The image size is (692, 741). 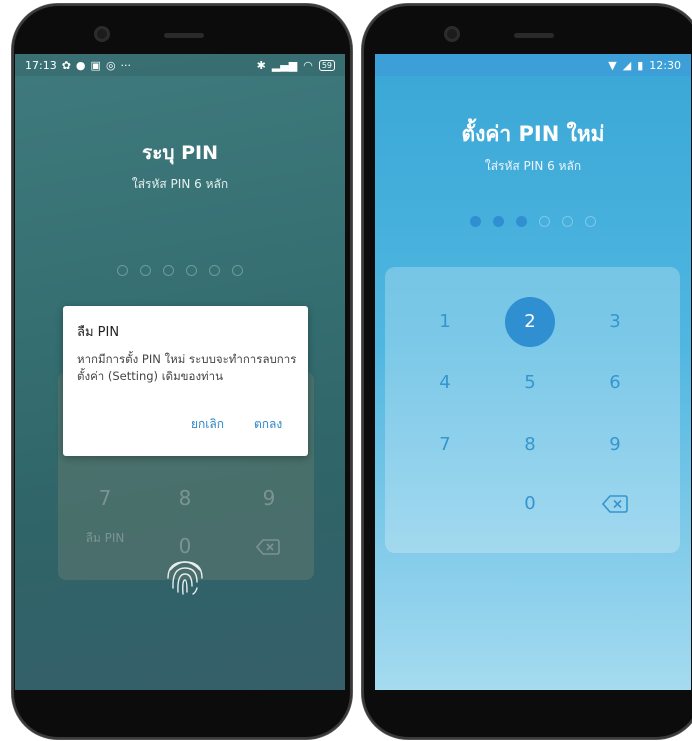 What do you see at coordinates (185, 575) in the screenshot?
I see `fingerprint-icon` at bounding box center [185, 575].